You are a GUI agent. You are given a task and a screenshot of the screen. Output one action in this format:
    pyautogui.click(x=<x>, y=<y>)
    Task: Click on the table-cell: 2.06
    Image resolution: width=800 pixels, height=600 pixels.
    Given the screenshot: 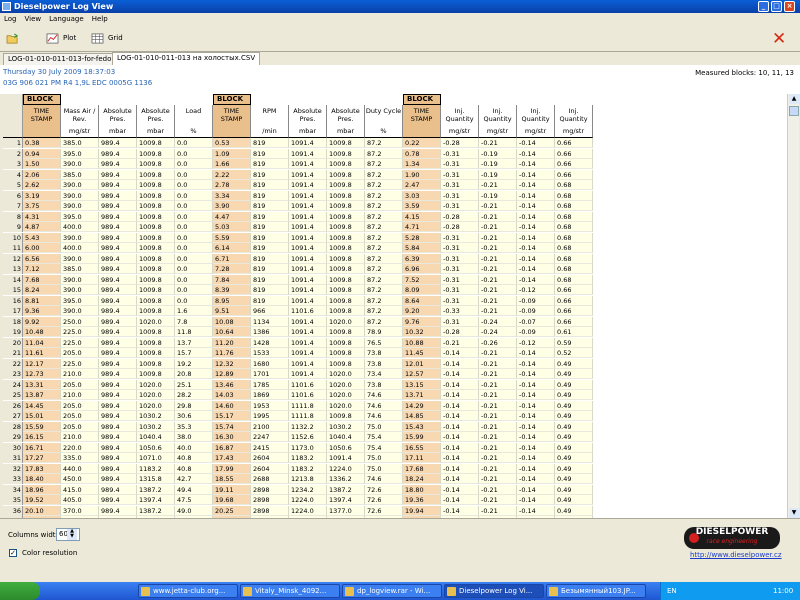 What is the action you would take?
    pyautogui.click(x=42, y=174)
    